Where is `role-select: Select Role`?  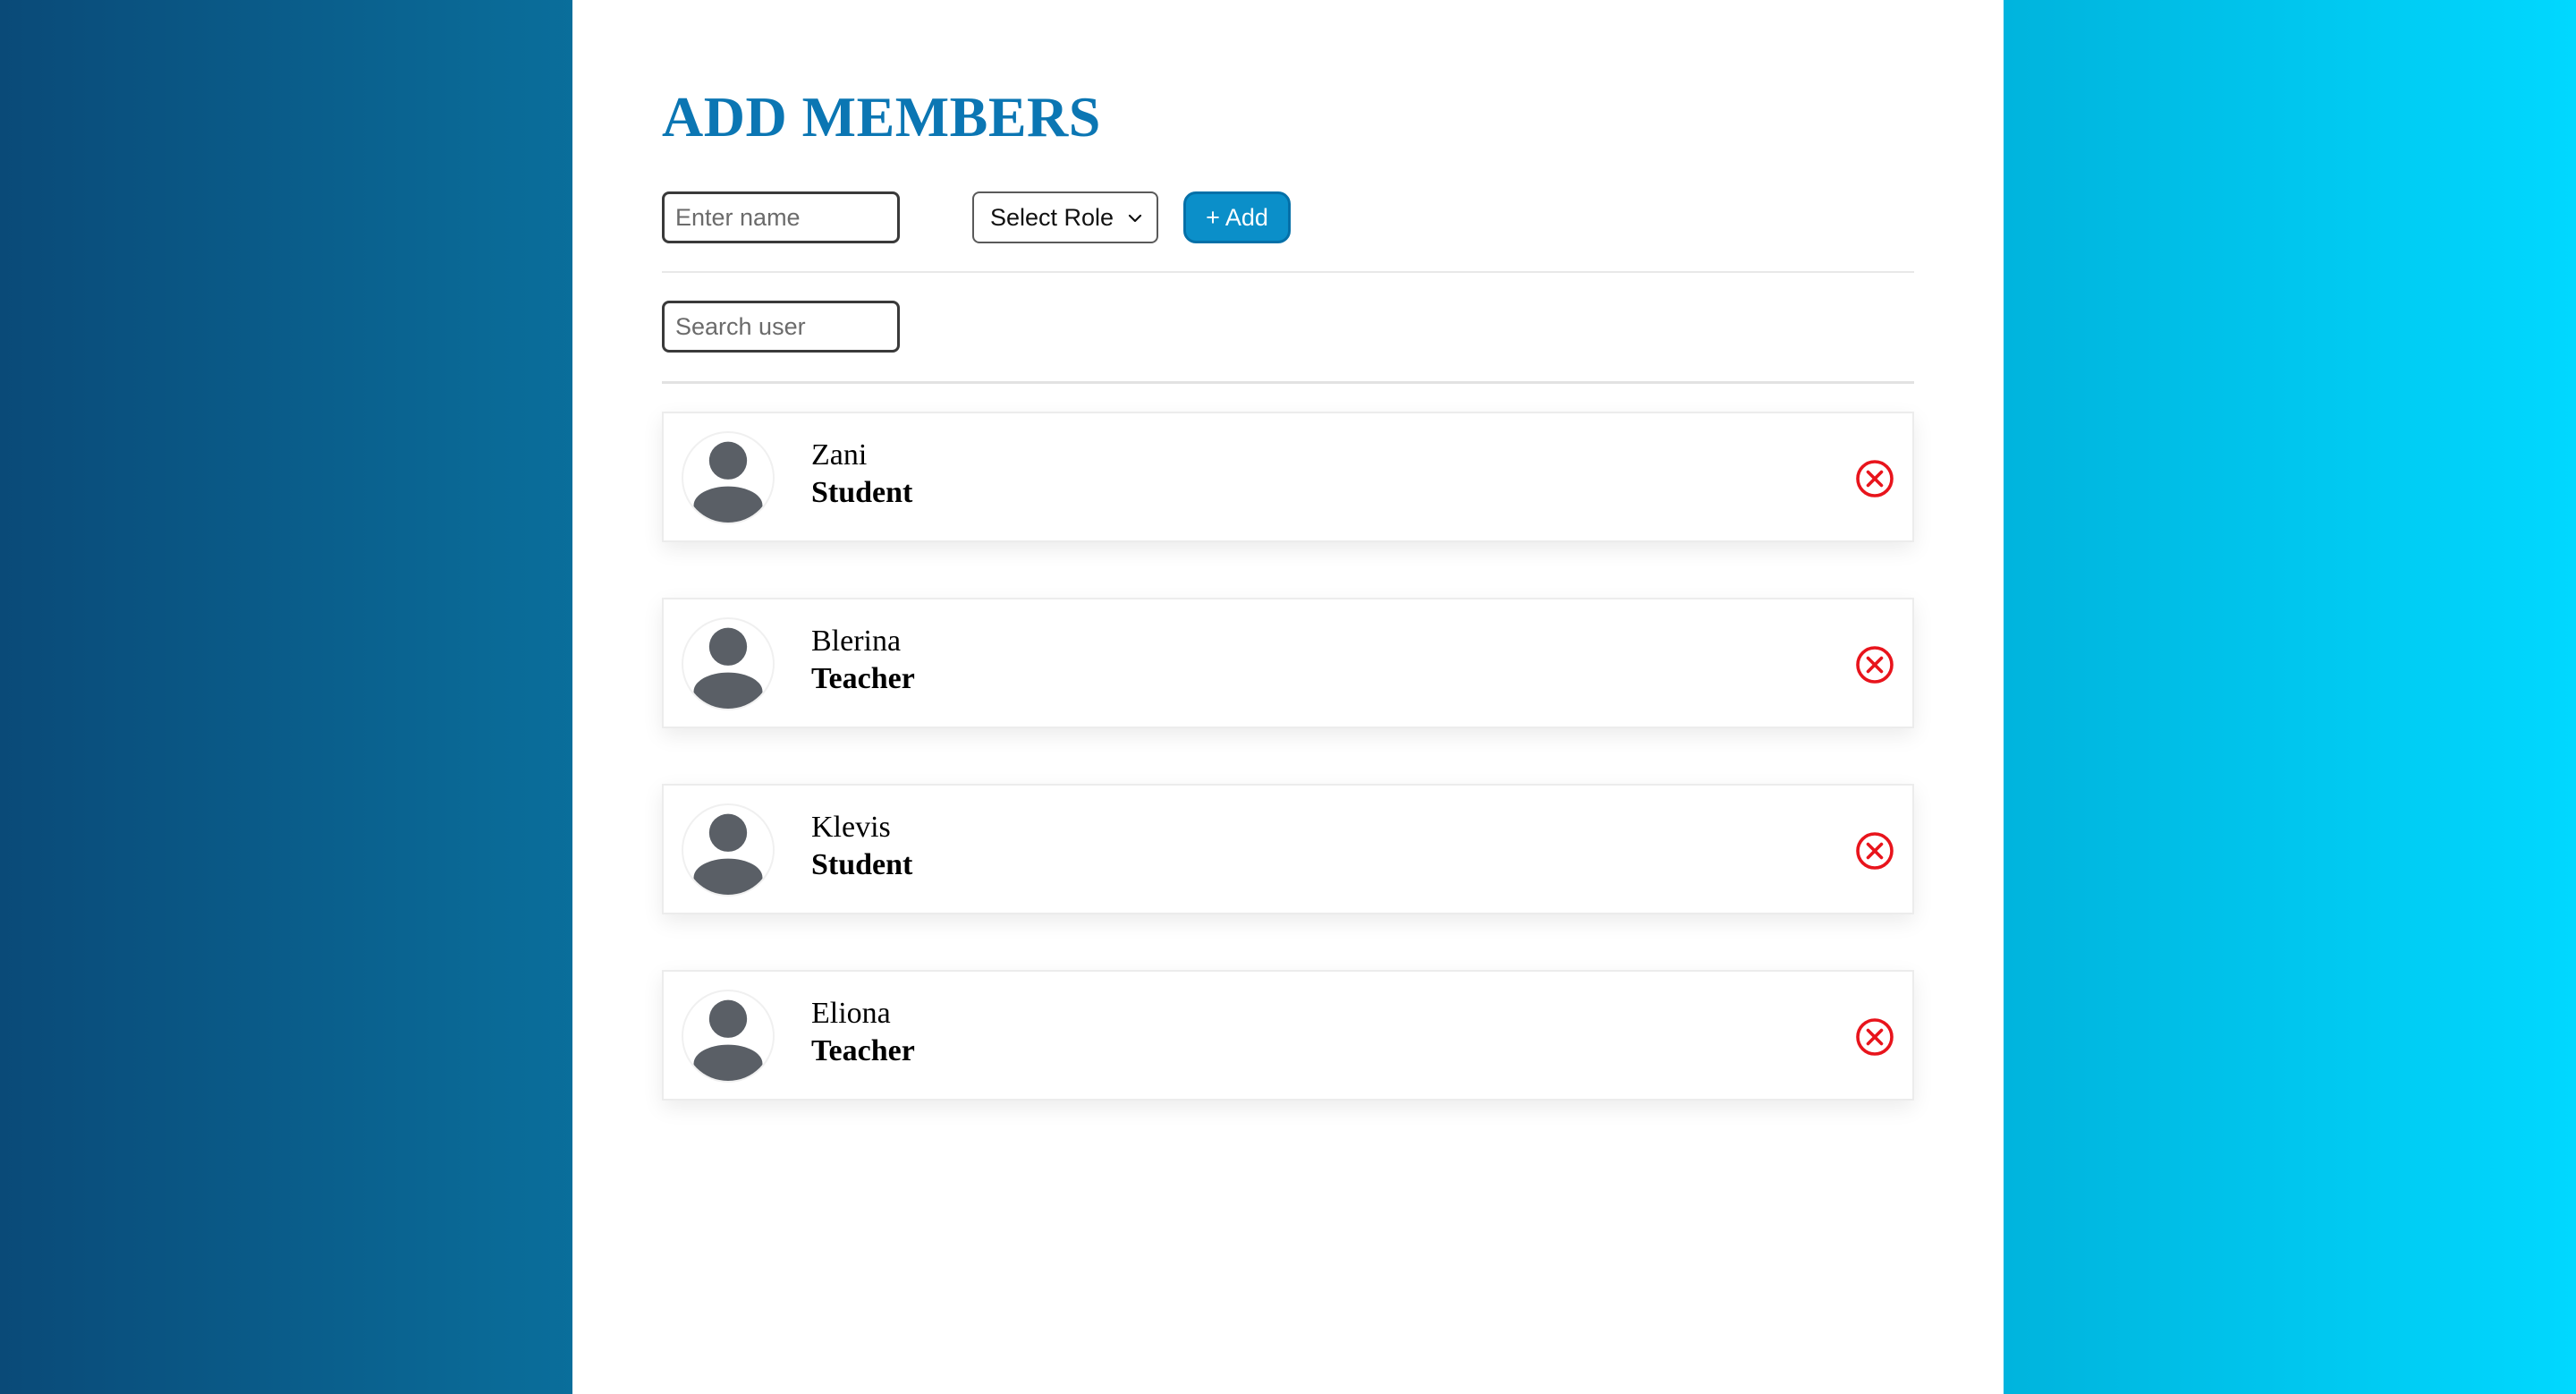
role-select: Select Role is located at coordinates (1065, 217).